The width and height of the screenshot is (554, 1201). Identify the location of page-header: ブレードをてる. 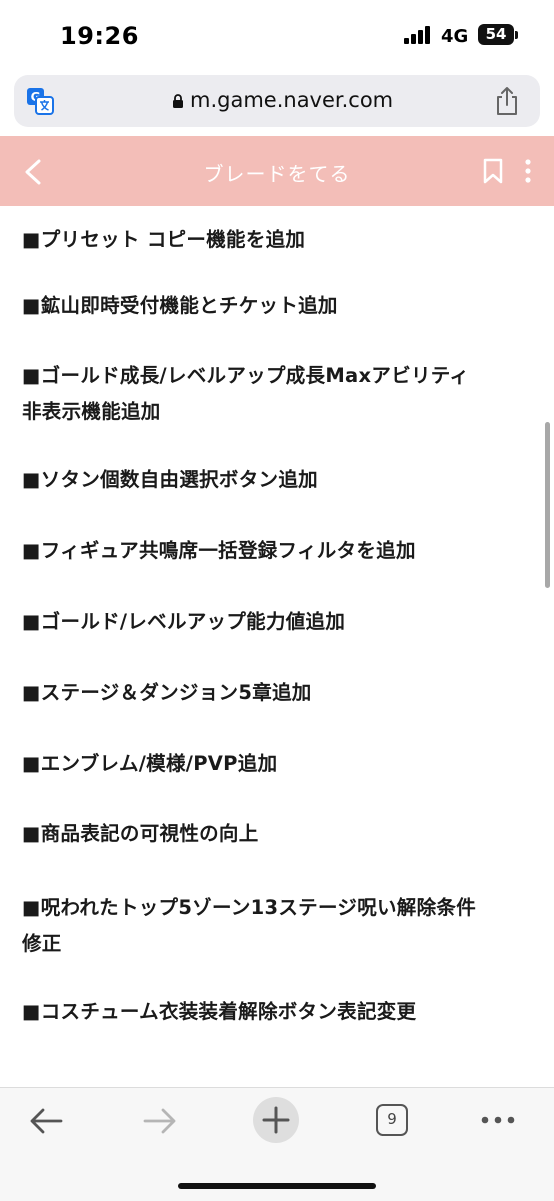
(277, 171).